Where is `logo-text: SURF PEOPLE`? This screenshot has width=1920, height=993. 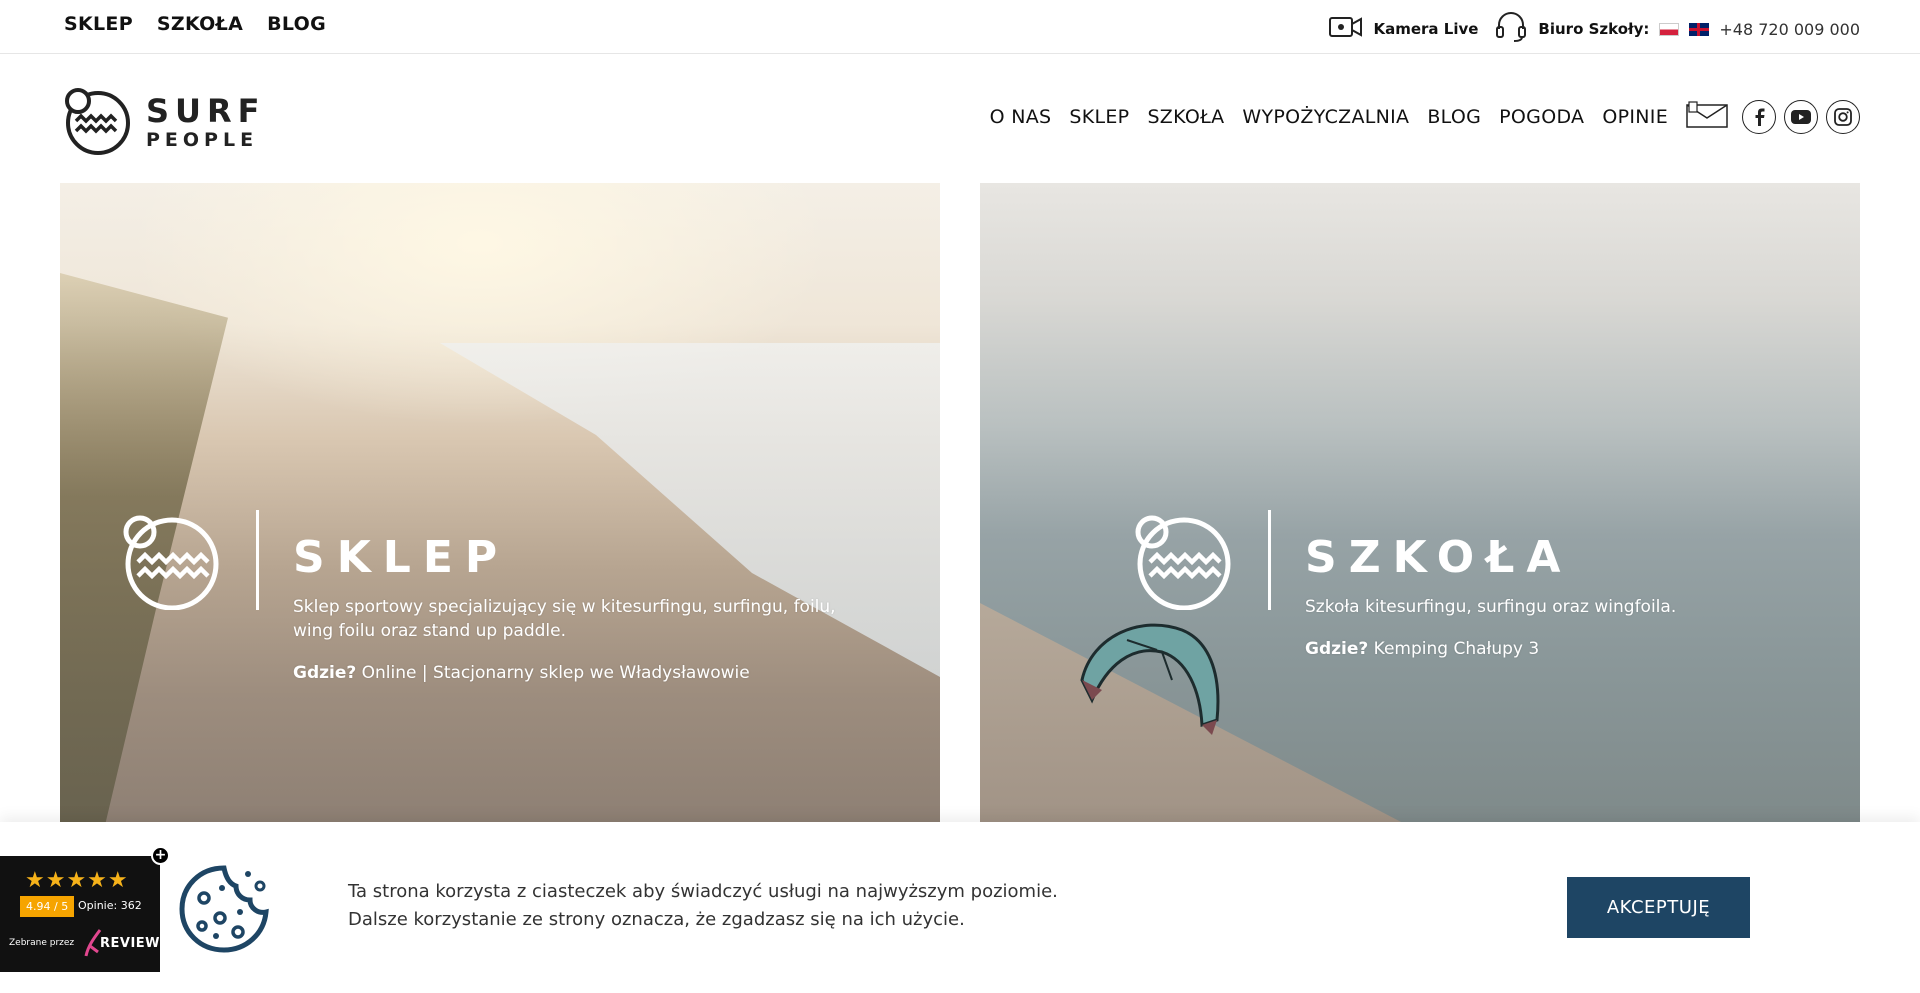
logo-text: SURF PEOPLE is located at coordinates (206, 122).